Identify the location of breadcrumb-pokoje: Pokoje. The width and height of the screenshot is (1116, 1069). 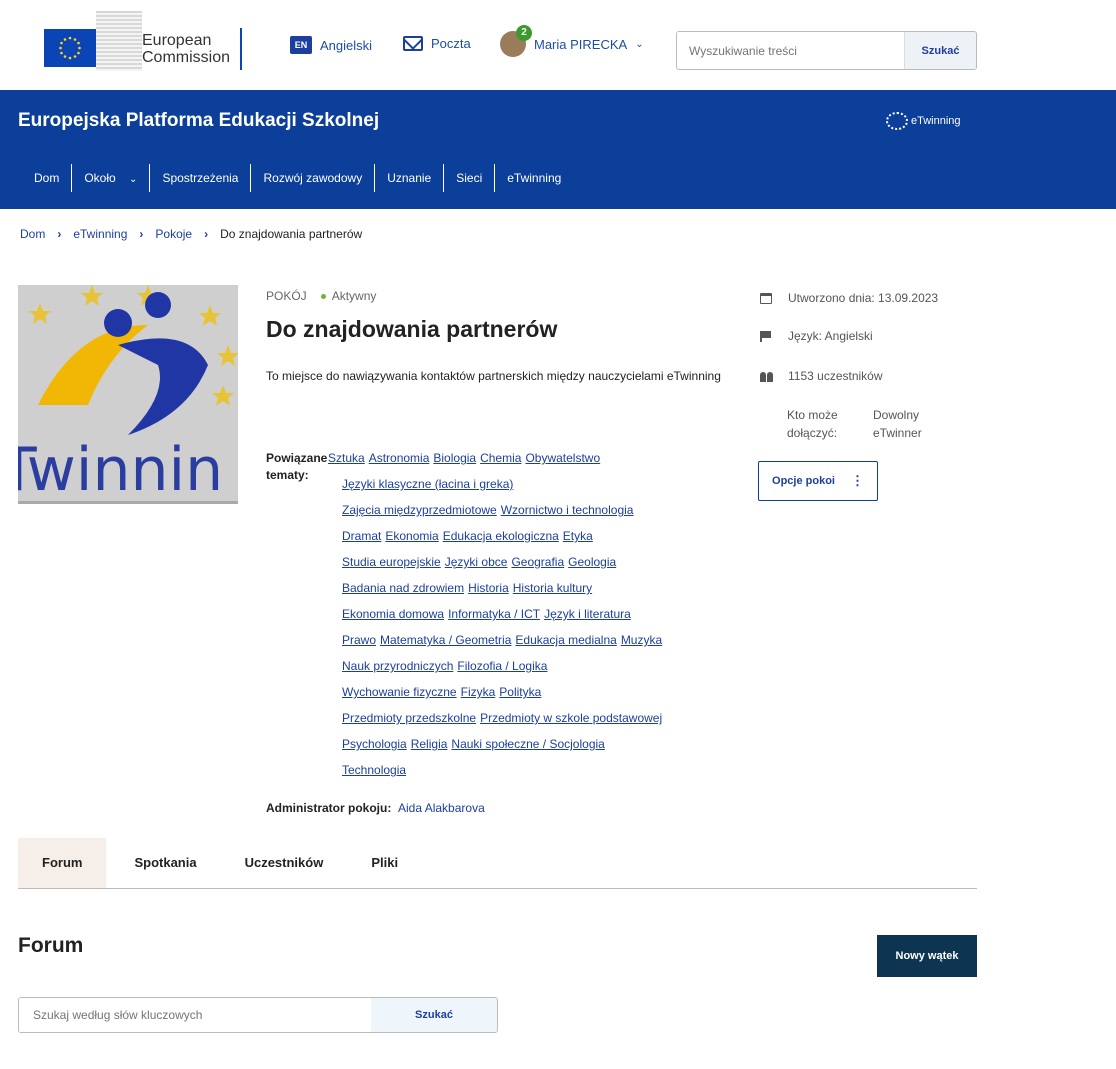
(173, 234).